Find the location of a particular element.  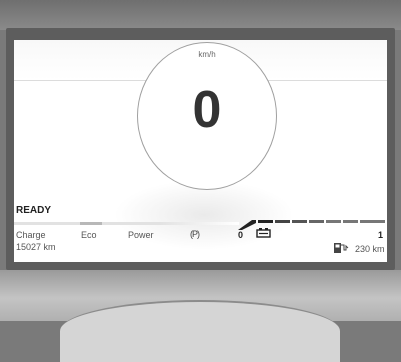

steering-column-curve is located at coordinates (200, 331).